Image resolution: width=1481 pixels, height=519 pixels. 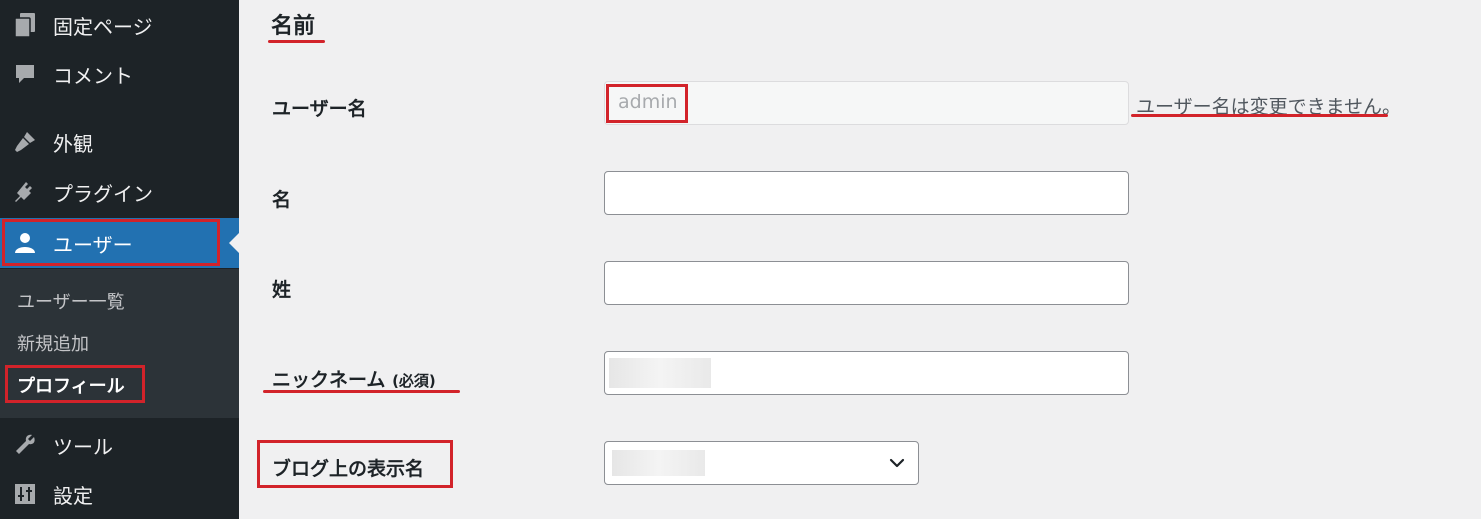 I want to click on last-name-field, so click(x=866, y=283).